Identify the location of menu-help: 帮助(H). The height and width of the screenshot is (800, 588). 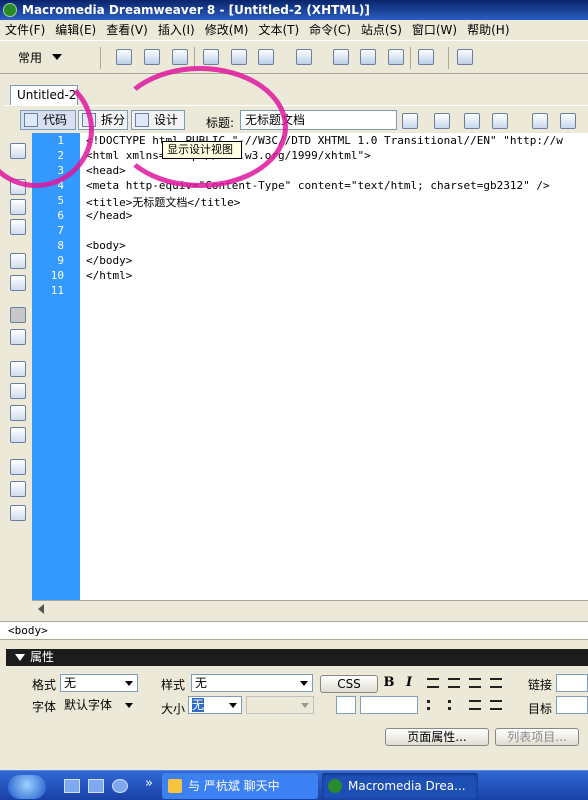
(488, 30).